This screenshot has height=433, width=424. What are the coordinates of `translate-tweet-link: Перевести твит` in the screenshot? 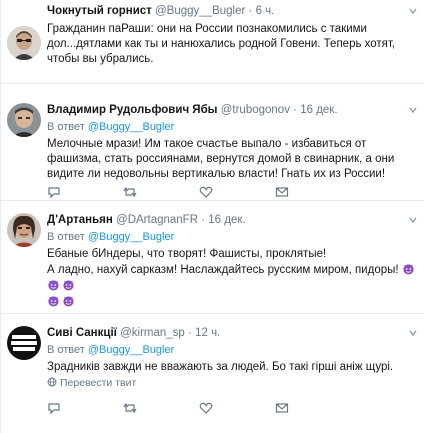 It's located at (91, 383).